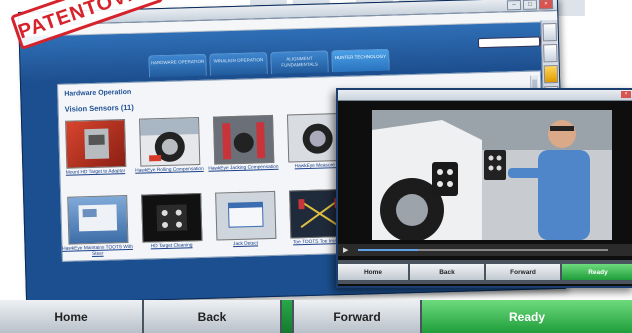  I want to click on video-forward-button: Forward, so click(523, 272).